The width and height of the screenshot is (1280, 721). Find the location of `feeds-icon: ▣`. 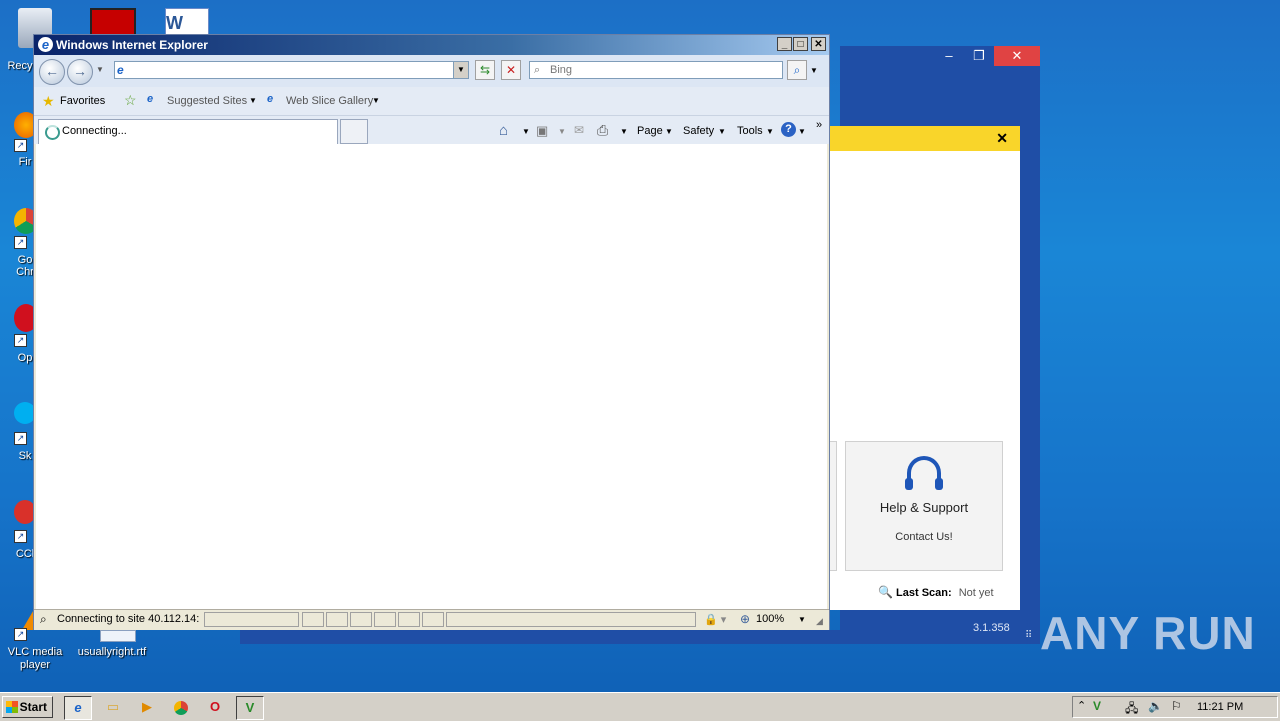

feeds-icon: ▣ is located at coordinates (542, 131).